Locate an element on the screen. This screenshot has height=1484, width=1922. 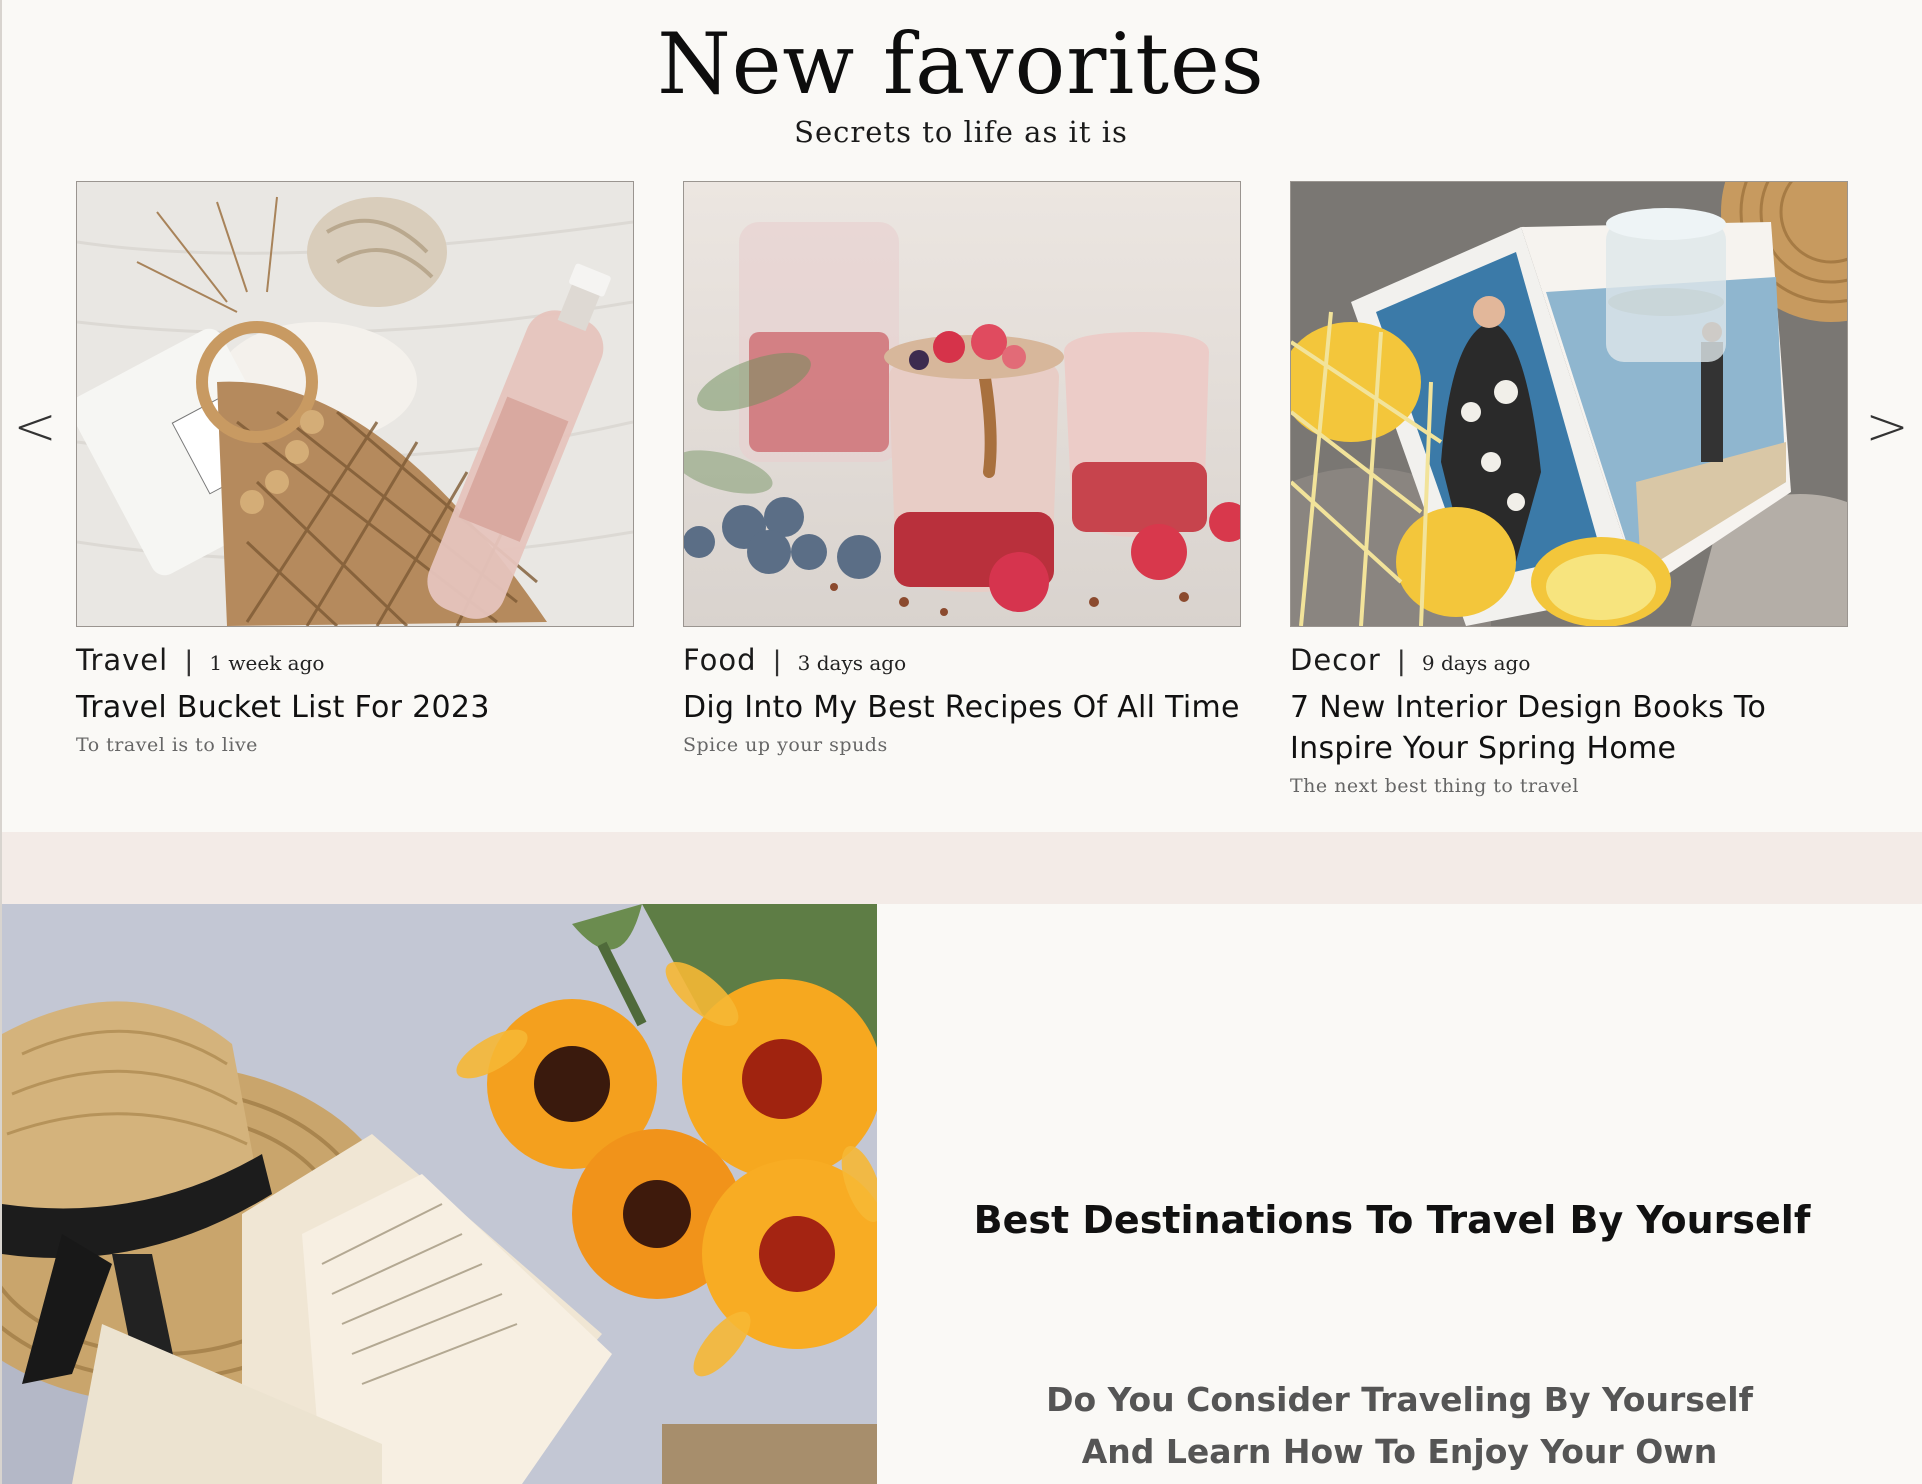
post-meta: Food | 3 days ago is located at coordinates (962, 660).